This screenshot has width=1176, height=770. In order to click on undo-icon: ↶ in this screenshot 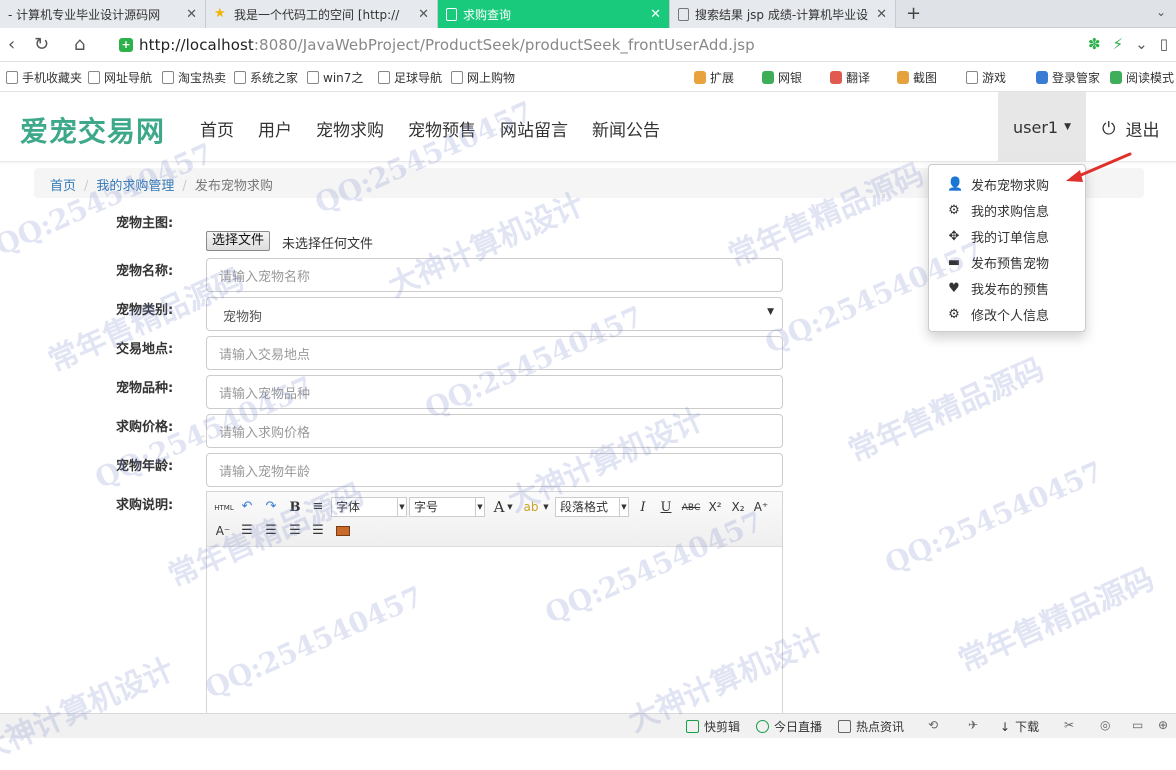, I will do `click(247, 507)`.